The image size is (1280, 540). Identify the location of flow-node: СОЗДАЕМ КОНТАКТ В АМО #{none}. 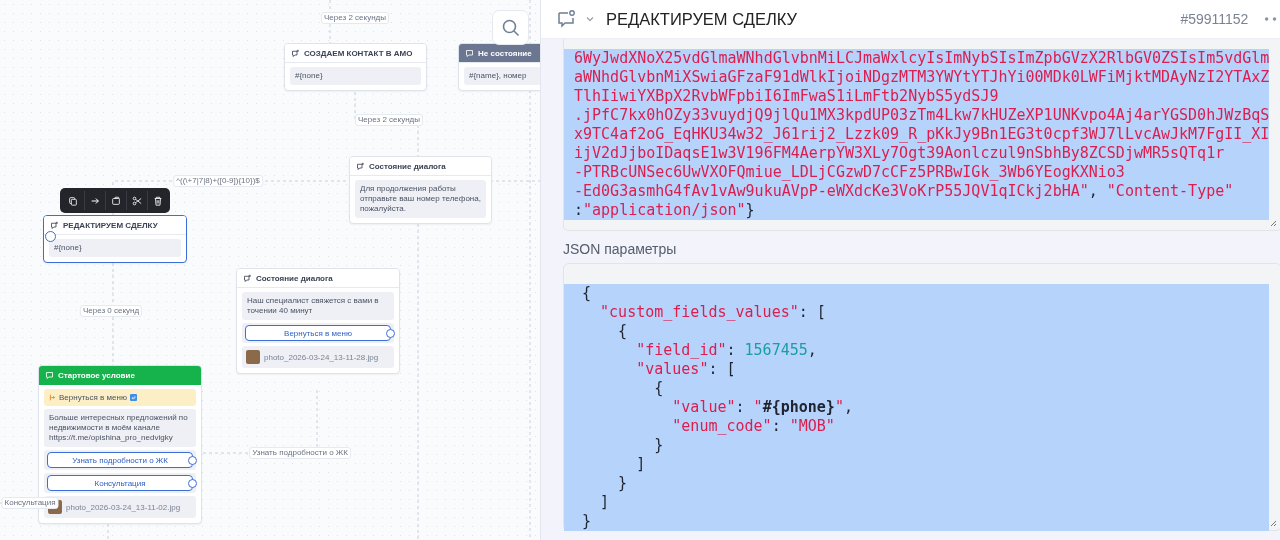
(355, 67).